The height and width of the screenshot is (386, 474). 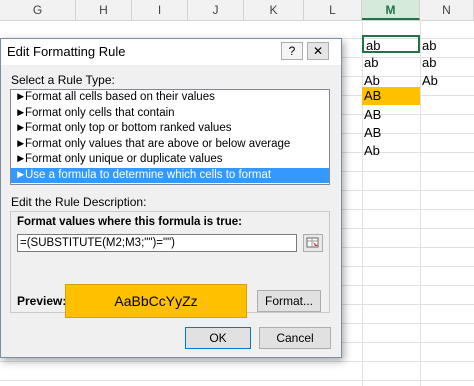 What do you see at coordinates (171, 52) in the screenshot?
I see `dialog-titlebar: Edit Formatting Rule ? ✕` at bounding box center [171, 52].